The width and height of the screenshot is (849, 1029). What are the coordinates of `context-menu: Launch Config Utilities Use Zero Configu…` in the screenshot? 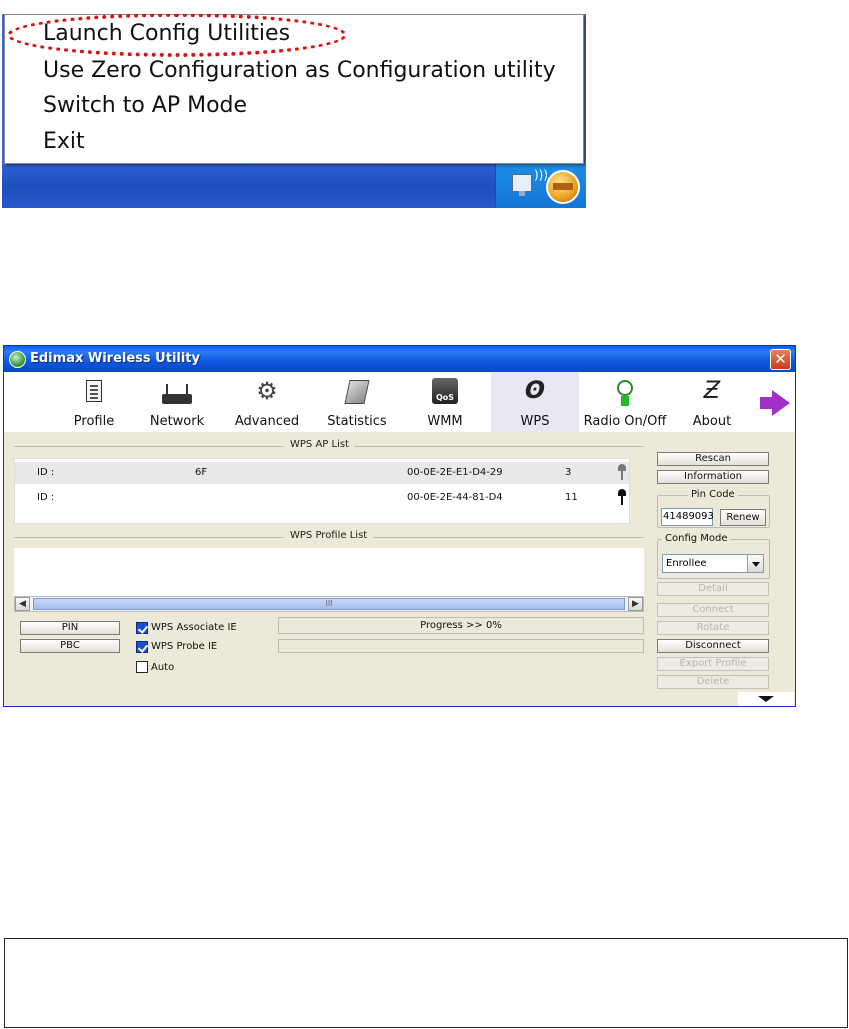 It's located at (294, 89).